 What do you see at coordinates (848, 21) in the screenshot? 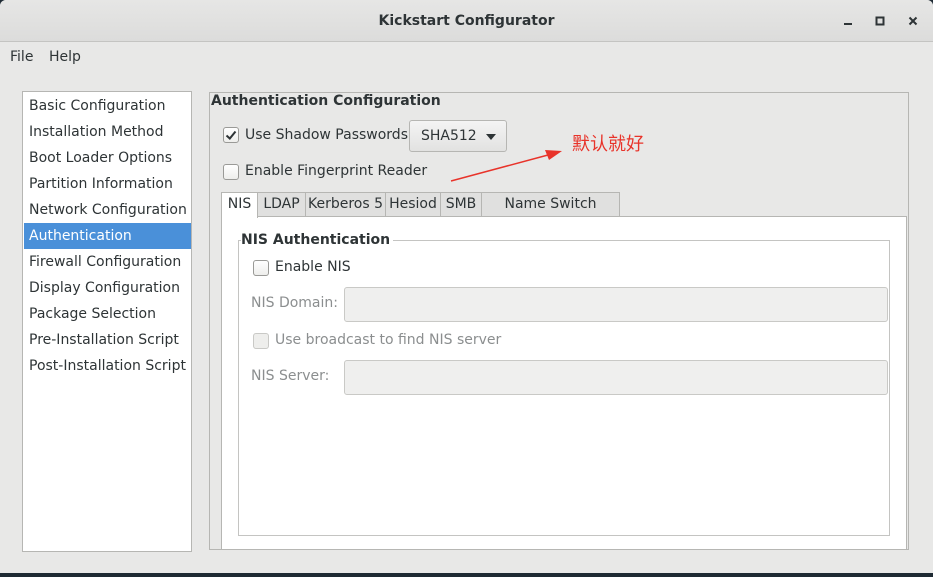
I see `minimize-button` at bounding box center [848, 21].